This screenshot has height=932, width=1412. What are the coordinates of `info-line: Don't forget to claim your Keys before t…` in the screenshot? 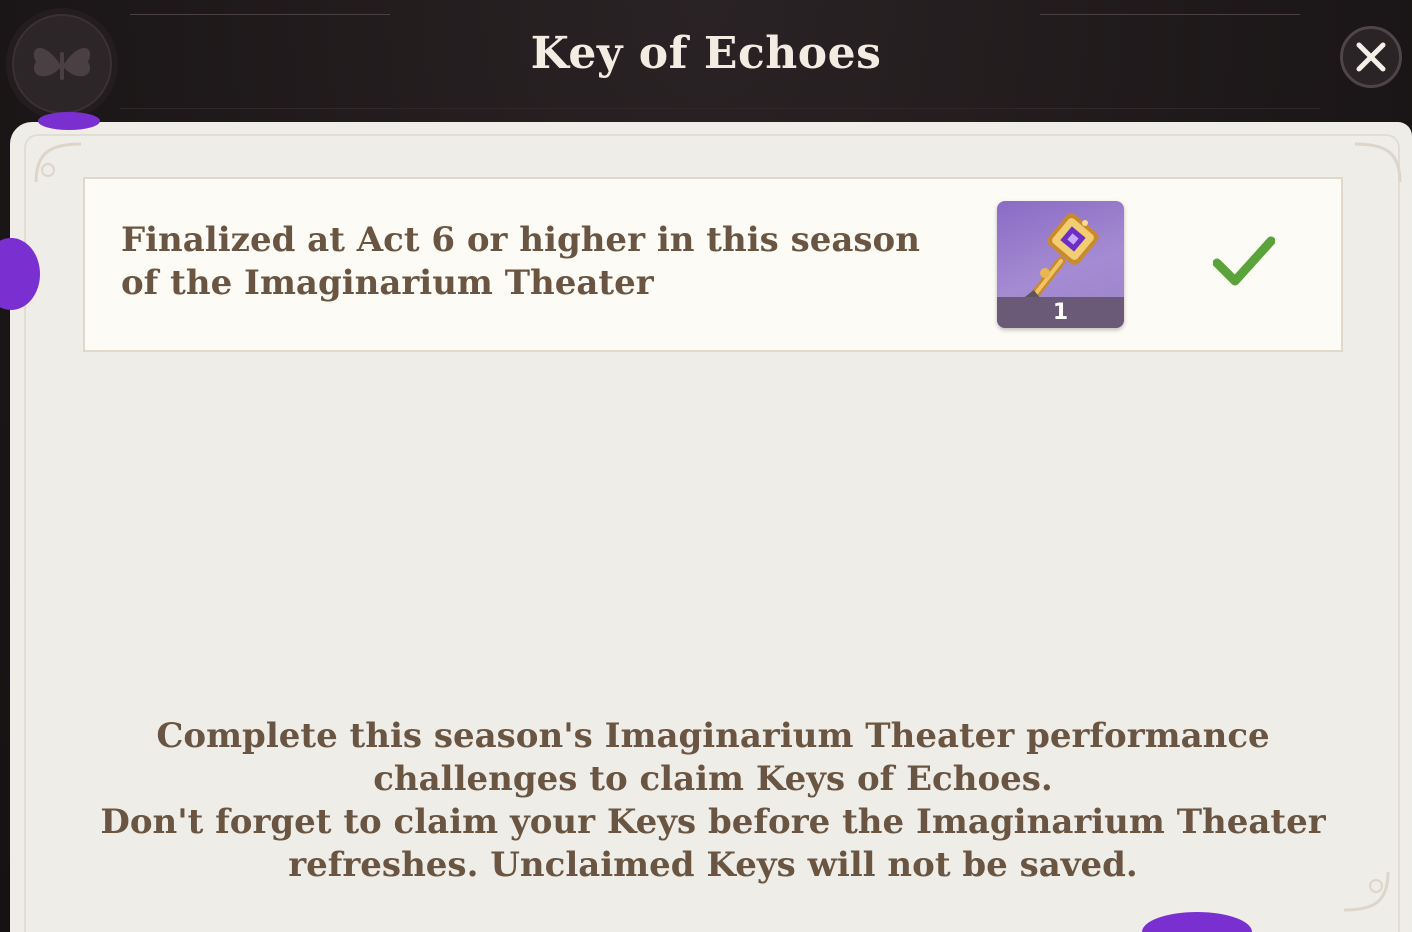 It's located at (713, 843).